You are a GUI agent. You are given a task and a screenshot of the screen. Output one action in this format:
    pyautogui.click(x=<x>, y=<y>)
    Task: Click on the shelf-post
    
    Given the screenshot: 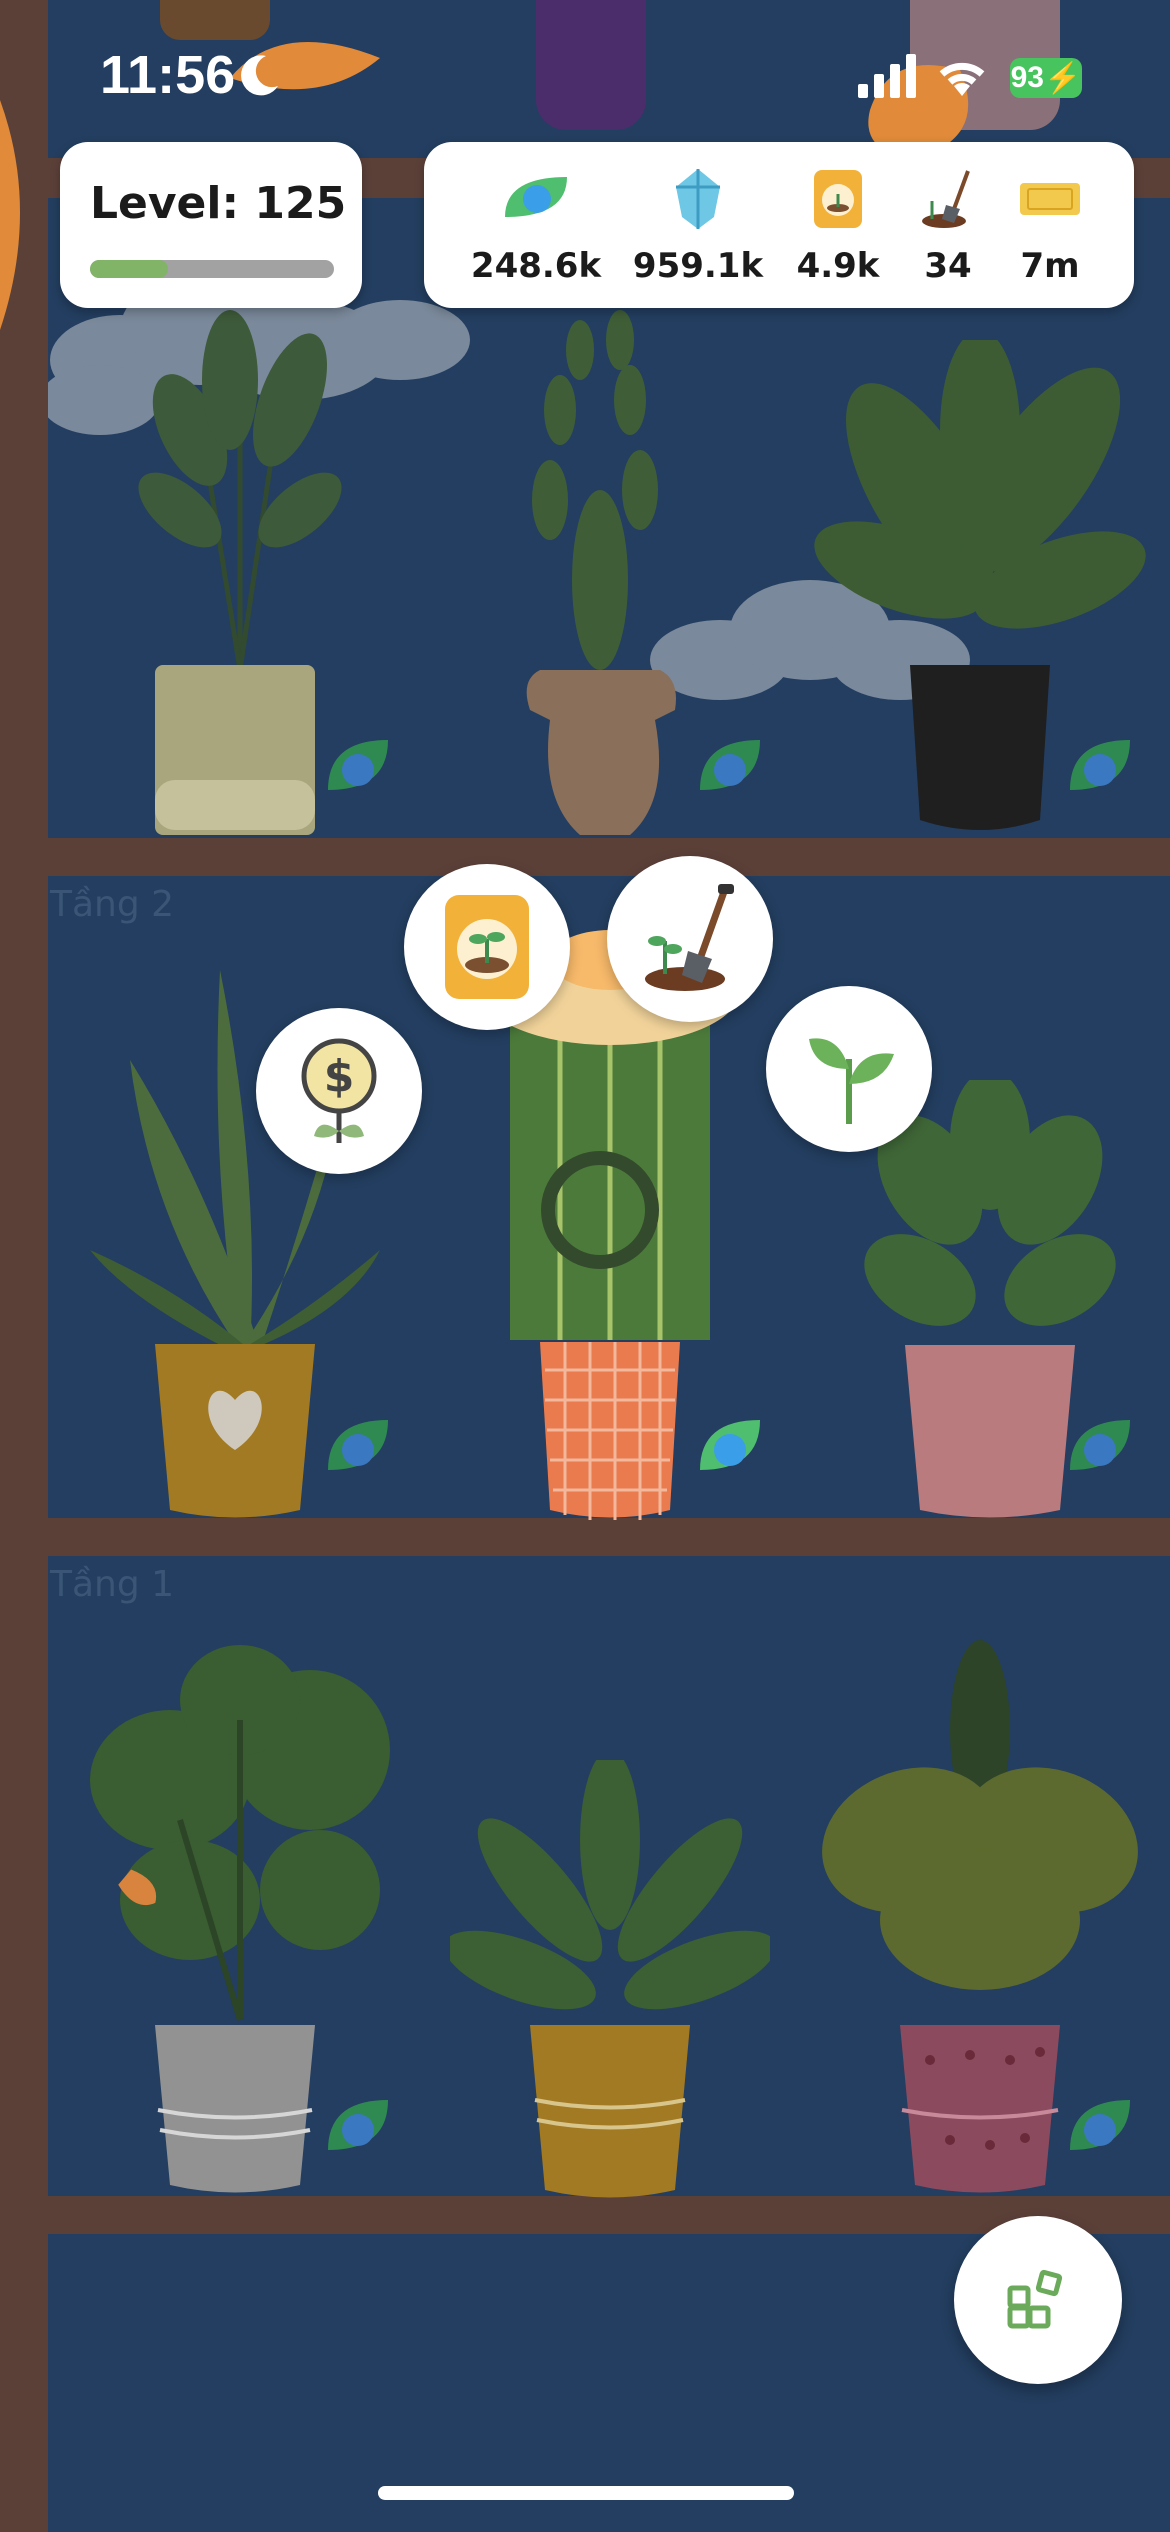 What is the action you would take?
    pyautogui.click(x=24, y=1266)
    